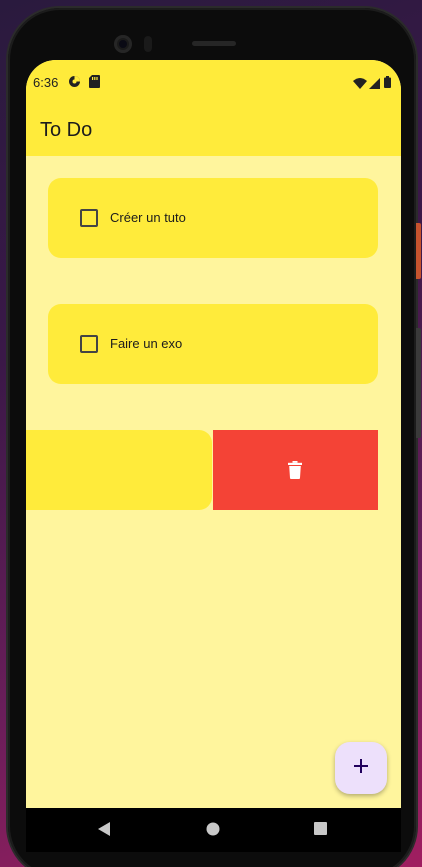 This screenshot has width=422, height=867. I want to click on proximity-sensor, so click(148, 44).